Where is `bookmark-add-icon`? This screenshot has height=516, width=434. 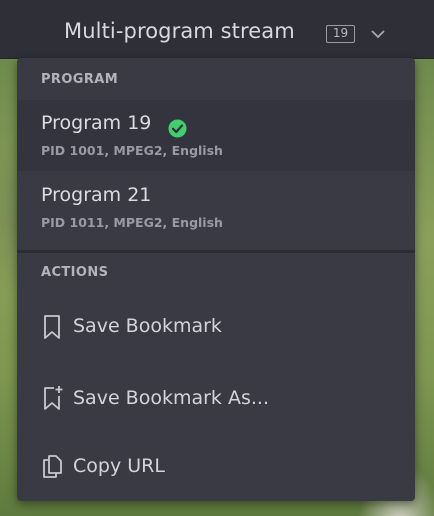 bookmark-add-icon is located at coordinates (53, 398).